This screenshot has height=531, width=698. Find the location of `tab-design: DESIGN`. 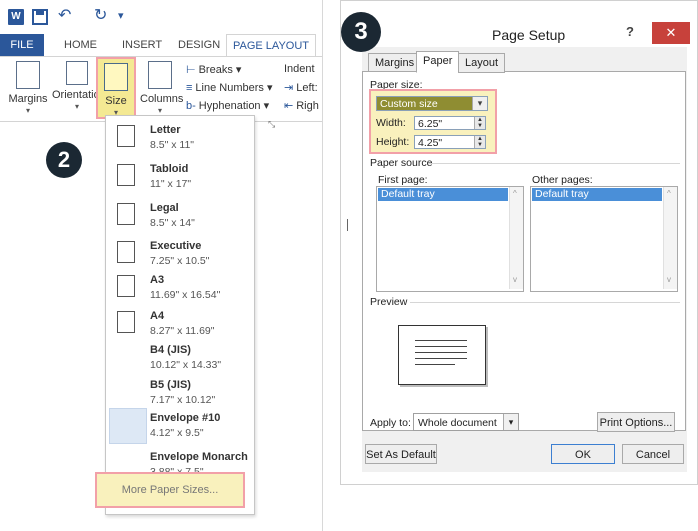

tab-design: DESIGN is located at coordinates (199, 45).